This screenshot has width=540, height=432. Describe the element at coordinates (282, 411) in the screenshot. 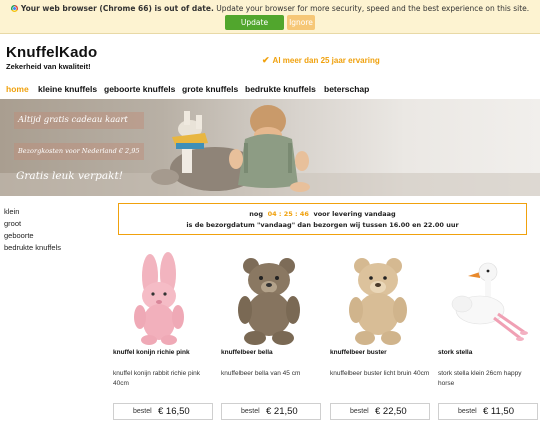

I see `product-price: € 21,50` at that location.